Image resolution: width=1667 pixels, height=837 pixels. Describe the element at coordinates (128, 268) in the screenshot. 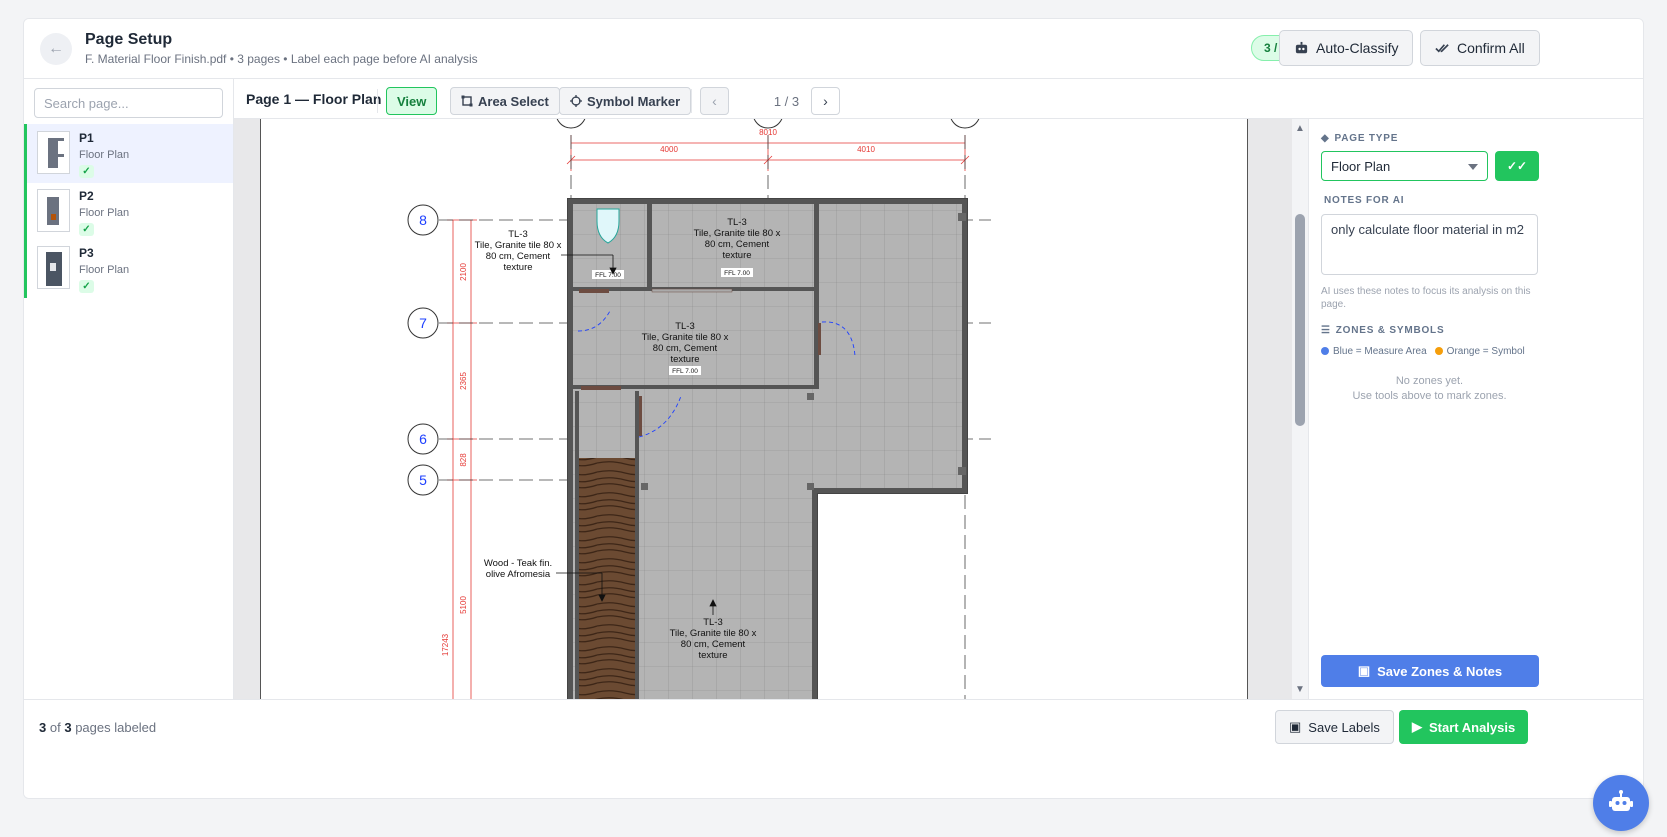

I see `page-list-item-p3: P3 Floor Plan ✓` at that location.